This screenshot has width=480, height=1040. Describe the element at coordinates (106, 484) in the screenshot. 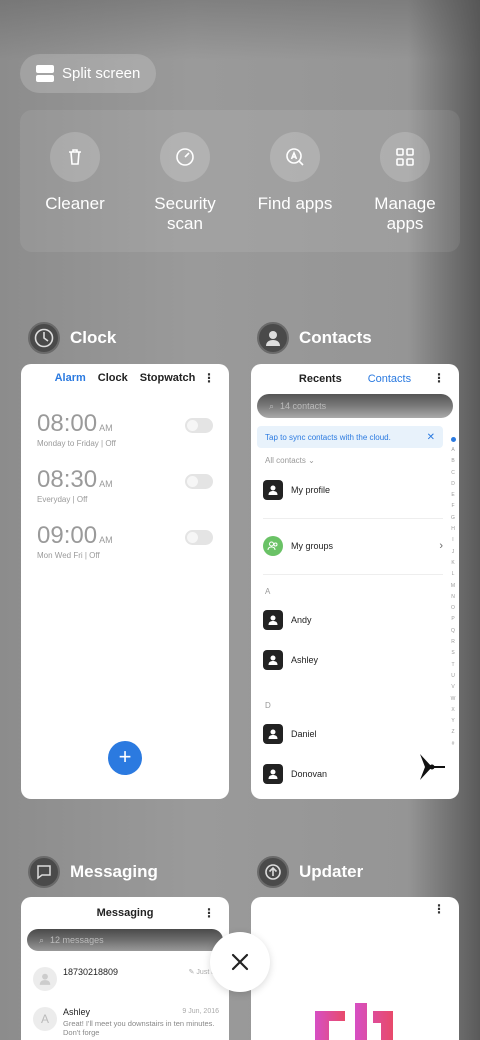

I see `alarm-ampm: AM` at that location.